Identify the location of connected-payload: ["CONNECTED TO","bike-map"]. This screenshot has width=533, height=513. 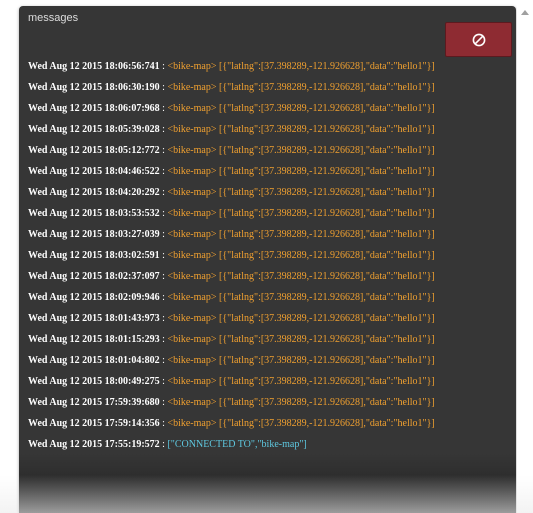
(237, 444).